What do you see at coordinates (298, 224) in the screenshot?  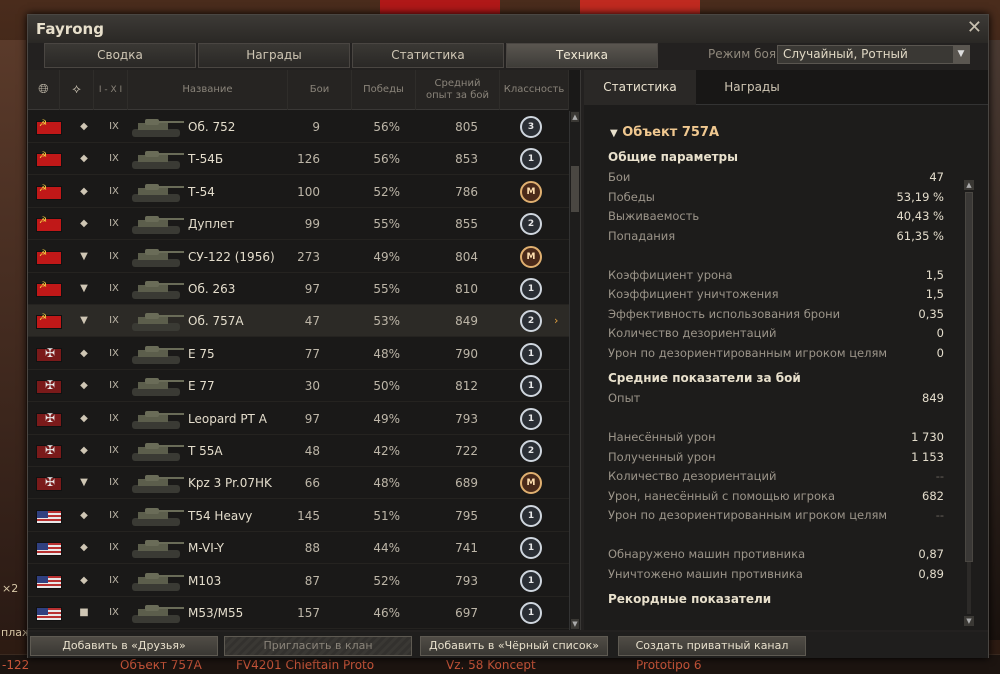 I see `table-row: ◆ IX Дуплет 99 55% 855 2` at bounding box center [298, 224].